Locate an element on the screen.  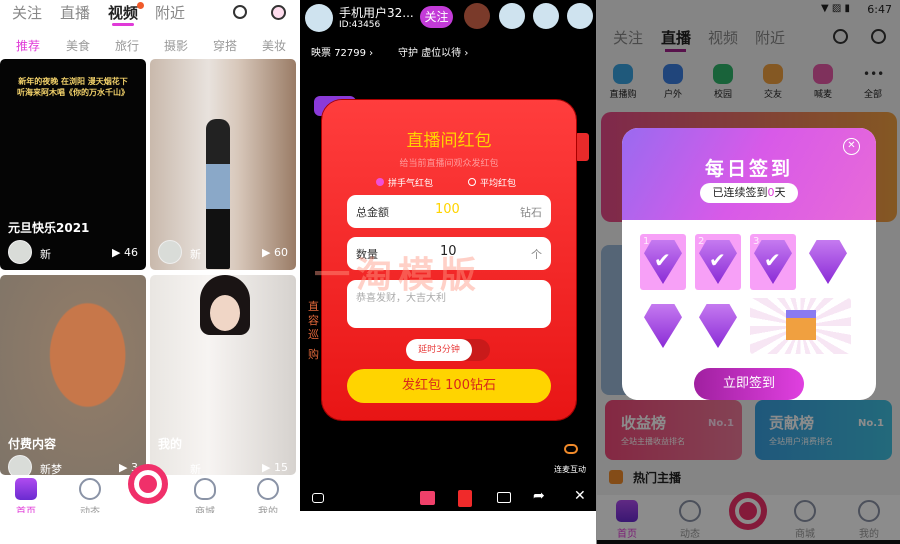
checkin-button: 立即签到 is located at coordinates (749, 384).